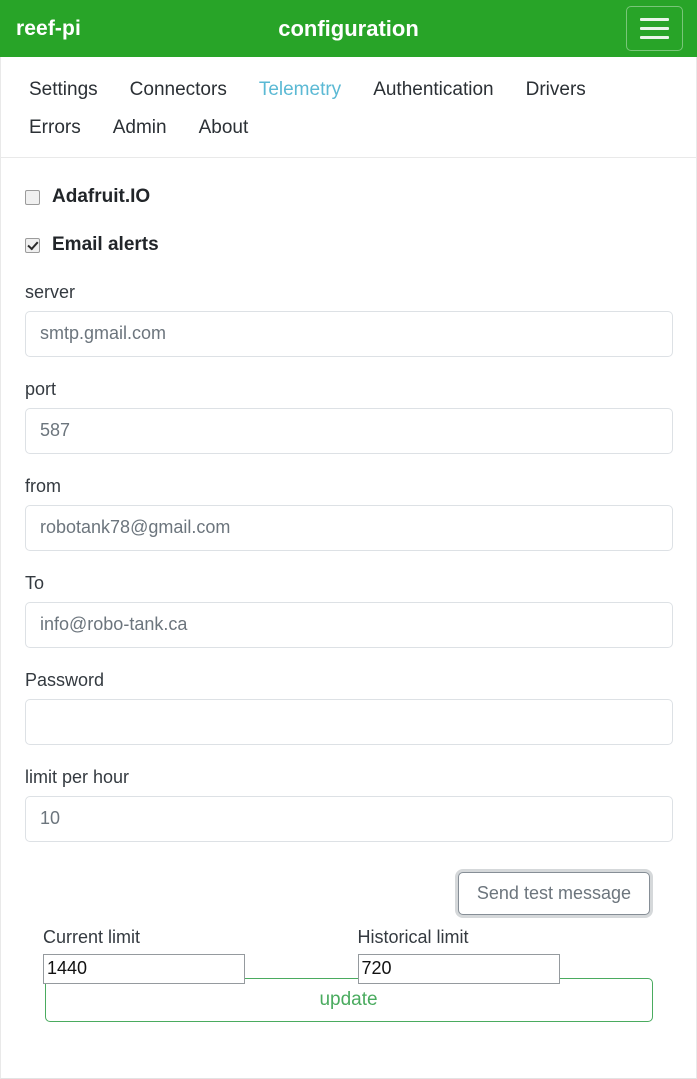 This screenshot has height=1079, width=697. What do you see at coordinates (41, 388) in the screenshot?
I see `label-port: port` at bounding box center [41, 388].